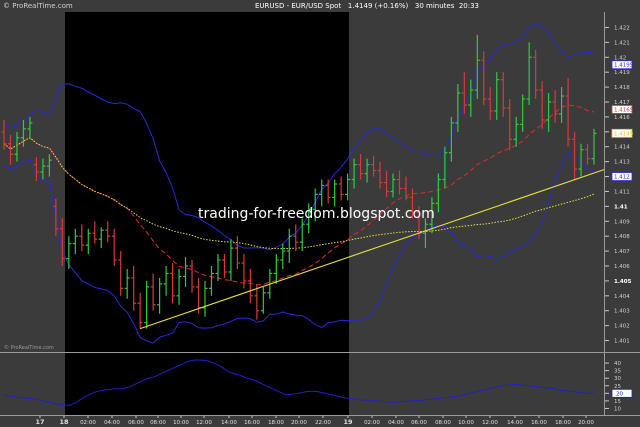 The width and height of the screenshot is (640, 427). What do you see at coordinates (622, 312) in the screenshot?
I see `price-y-tick-label: 1.403` at bounding box center [622, 312].